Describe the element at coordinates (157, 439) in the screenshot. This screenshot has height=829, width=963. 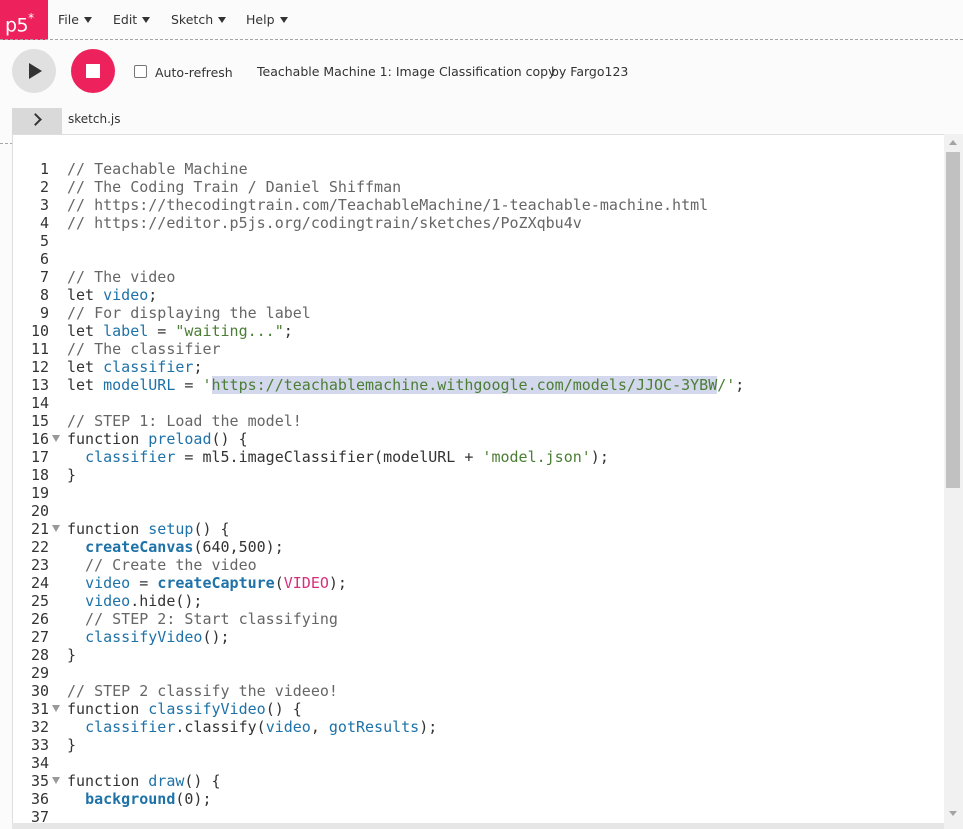
I see `code-text: function preload() {` at that location.